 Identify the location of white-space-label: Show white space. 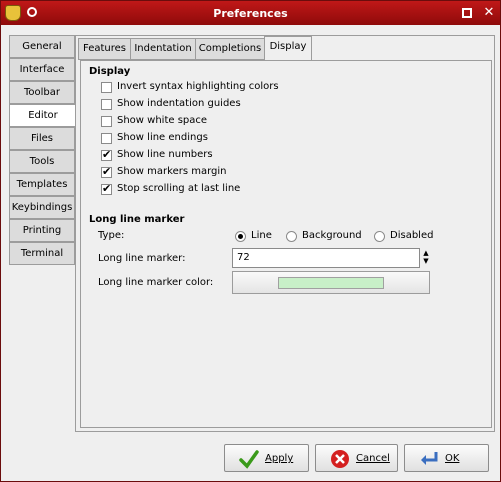
(162, 120).